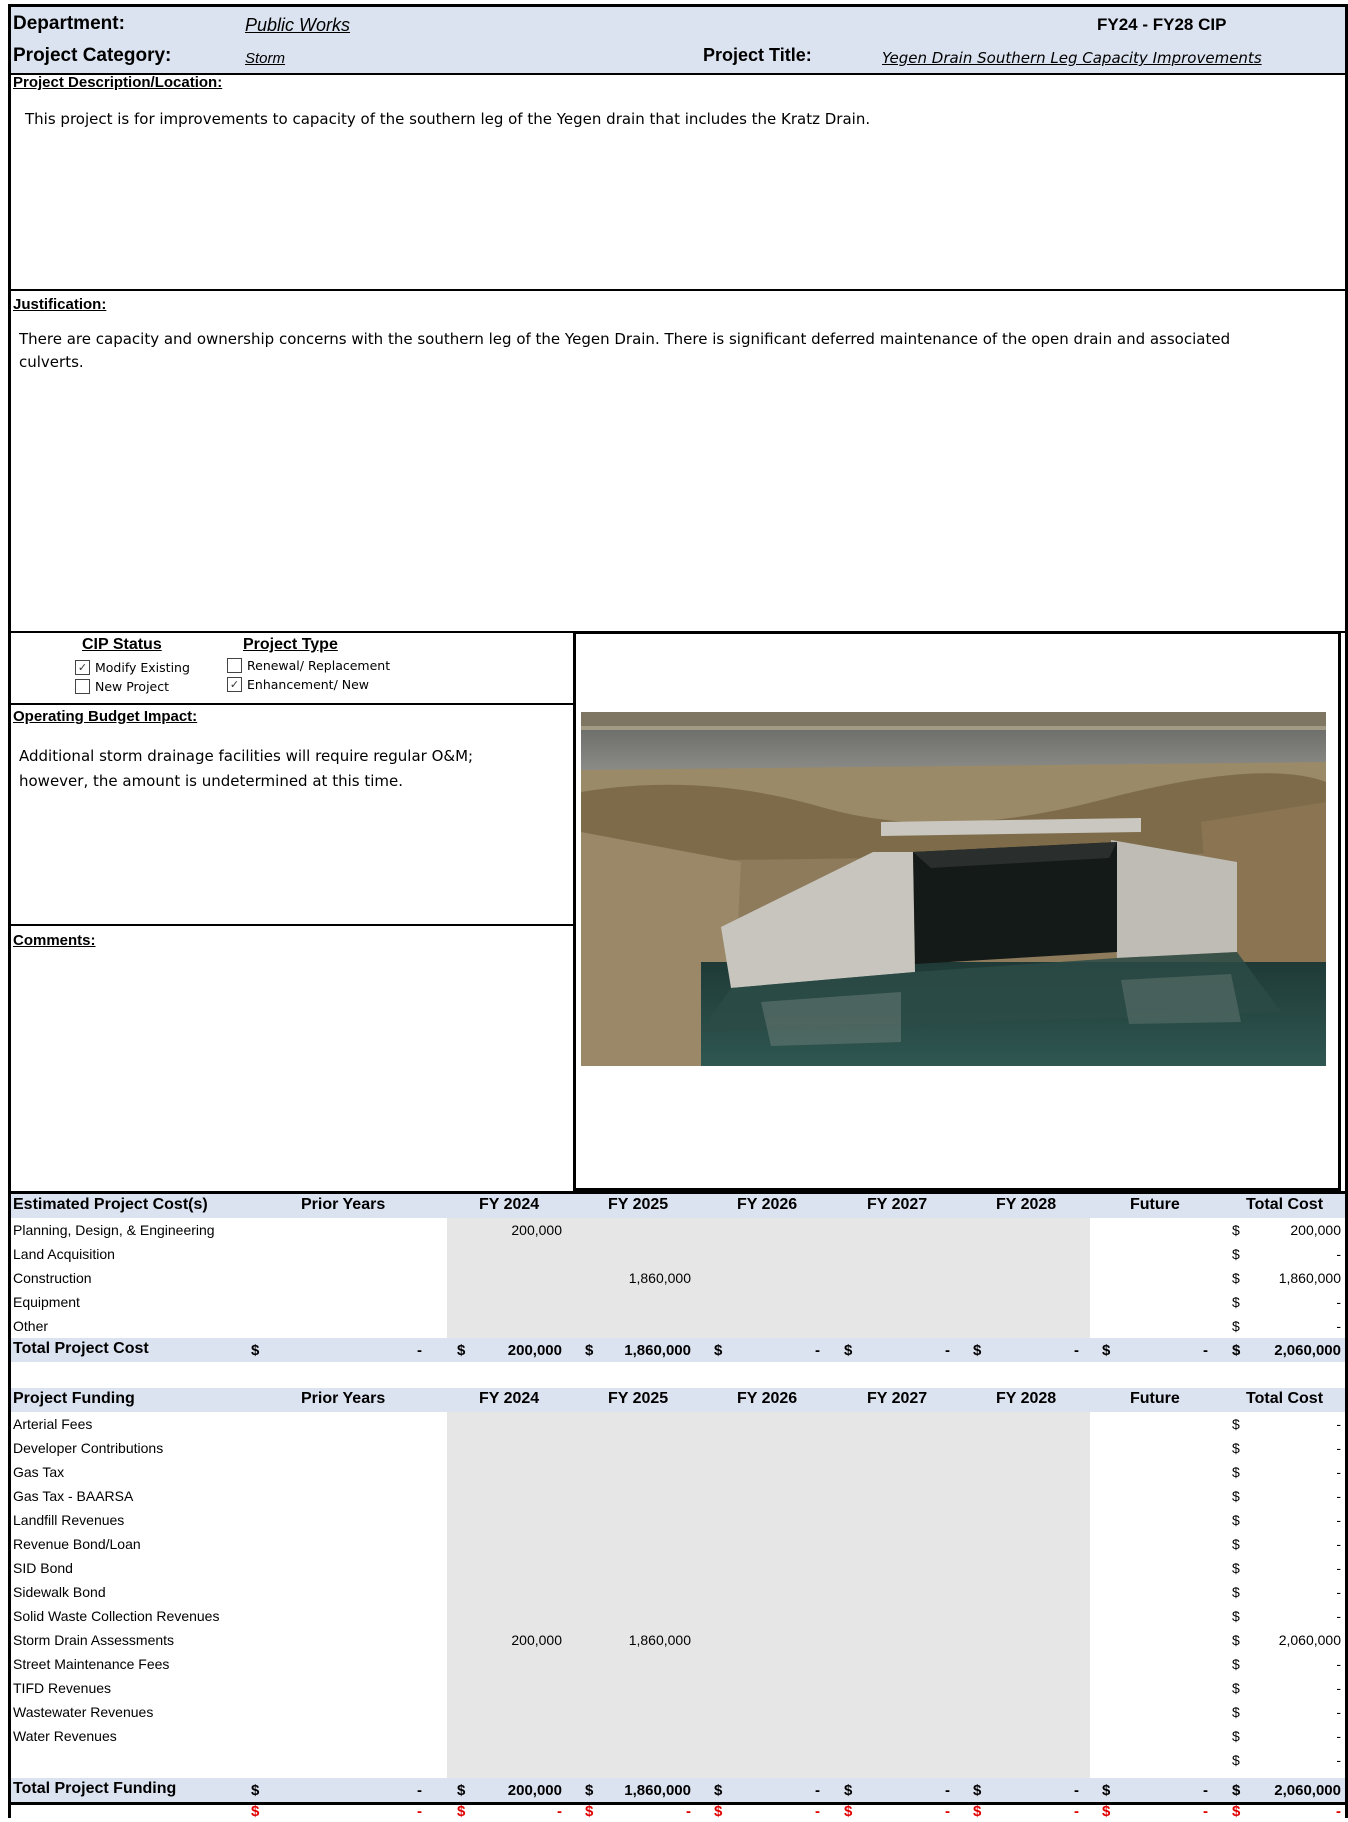  I want to click on total-value: 2,060,000, so click(1309, 1640).